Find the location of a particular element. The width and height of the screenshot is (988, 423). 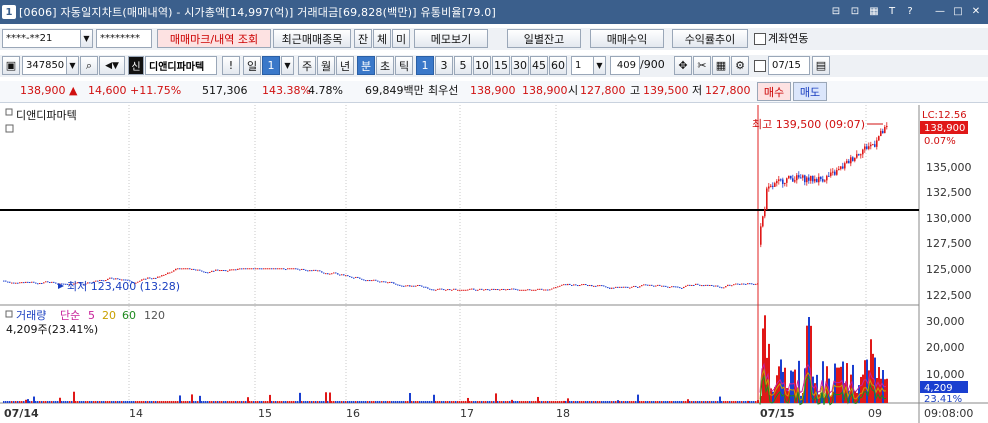

window-icon-3: ▦ is located at coordinates (874, 11).